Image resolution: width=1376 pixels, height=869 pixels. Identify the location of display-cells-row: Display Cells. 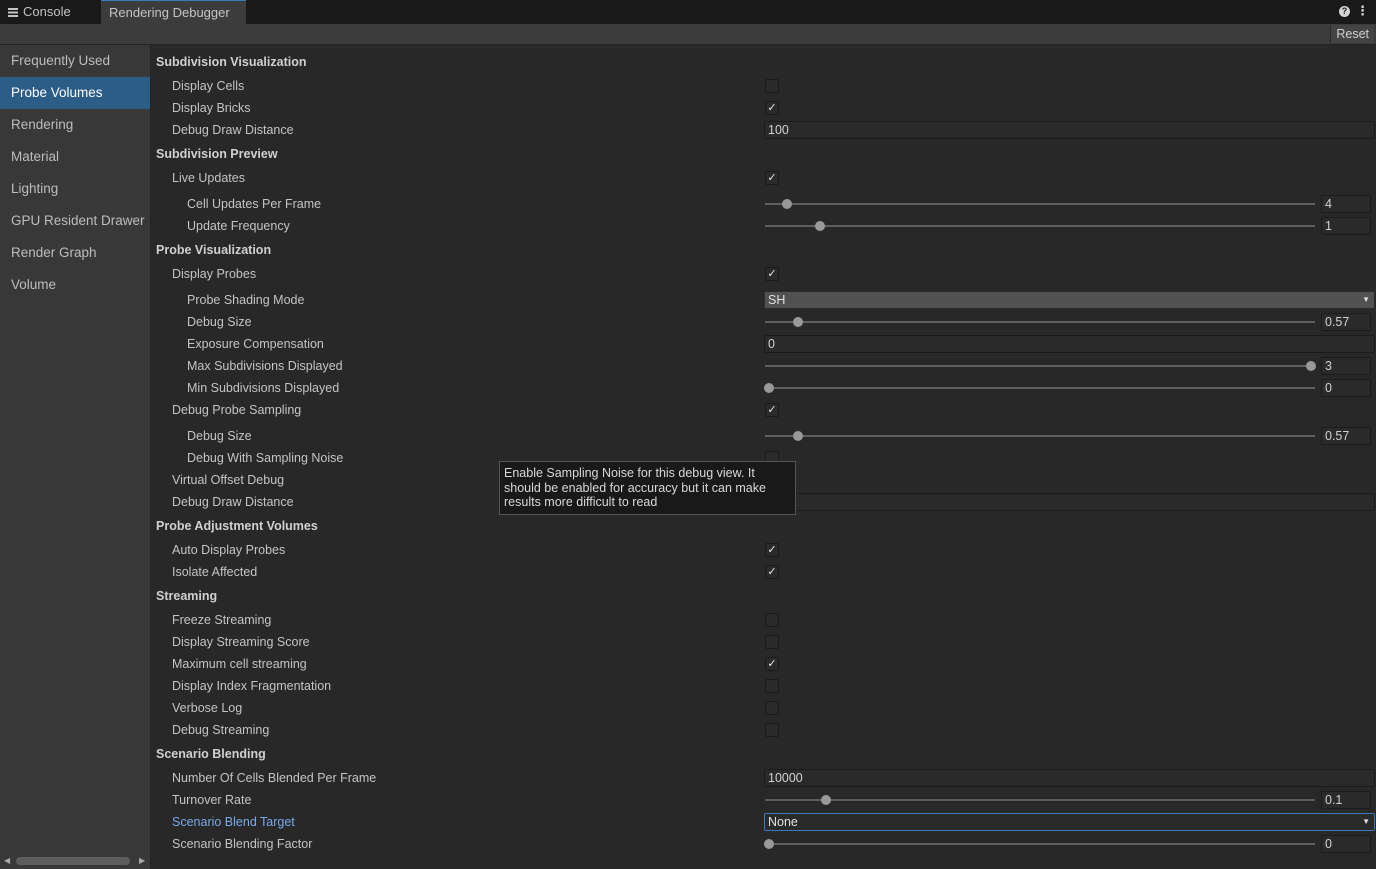
(763, 86).